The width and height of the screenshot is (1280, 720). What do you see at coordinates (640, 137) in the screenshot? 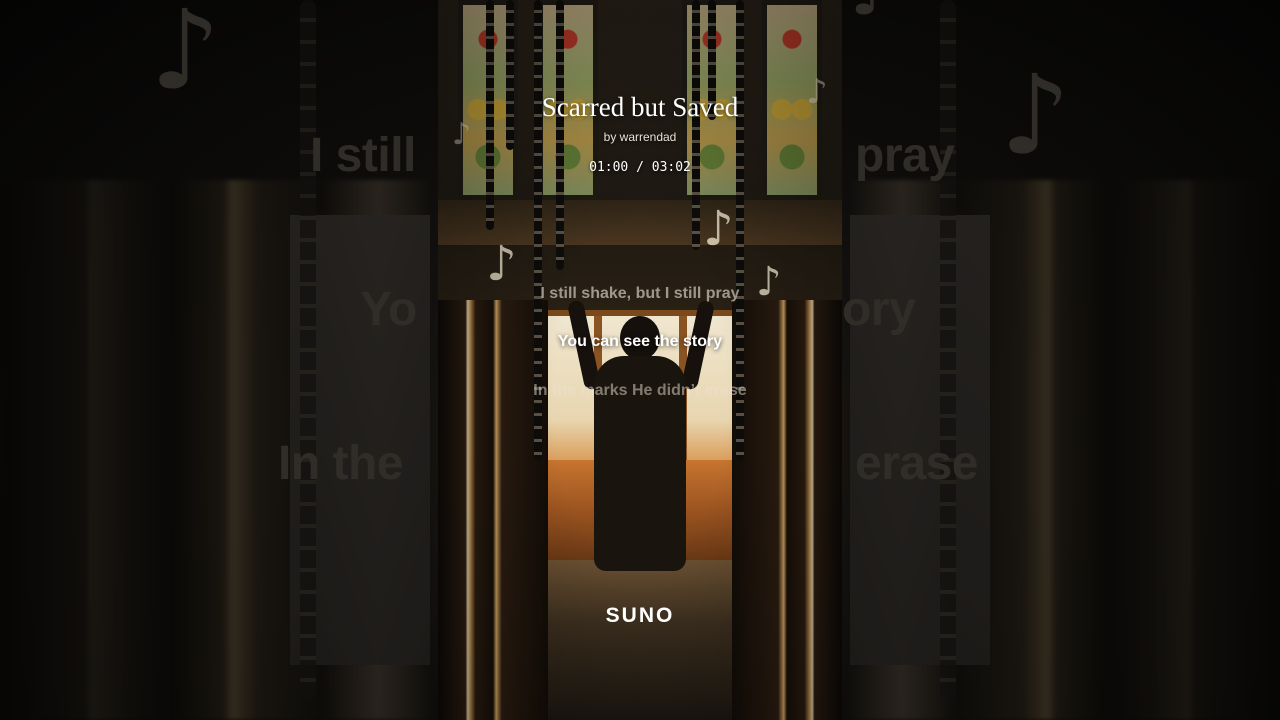
I see `song-artist: by warrendad` at bounding box center [640, 137].